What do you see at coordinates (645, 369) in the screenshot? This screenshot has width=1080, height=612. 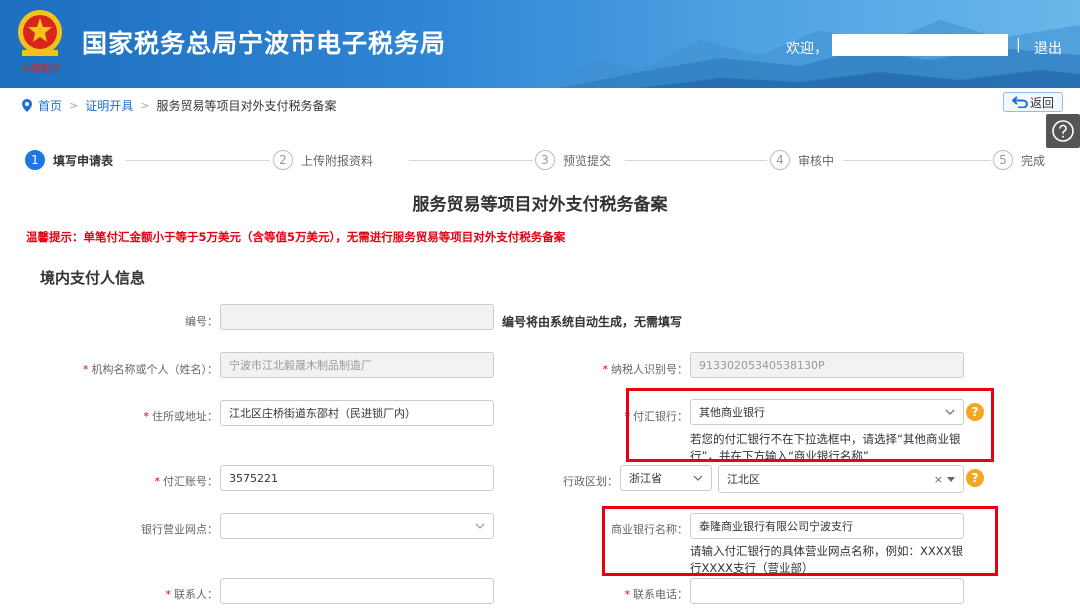 I see `tax-id-label: * 纳税人识别号：` at bounding box center [645, 369].